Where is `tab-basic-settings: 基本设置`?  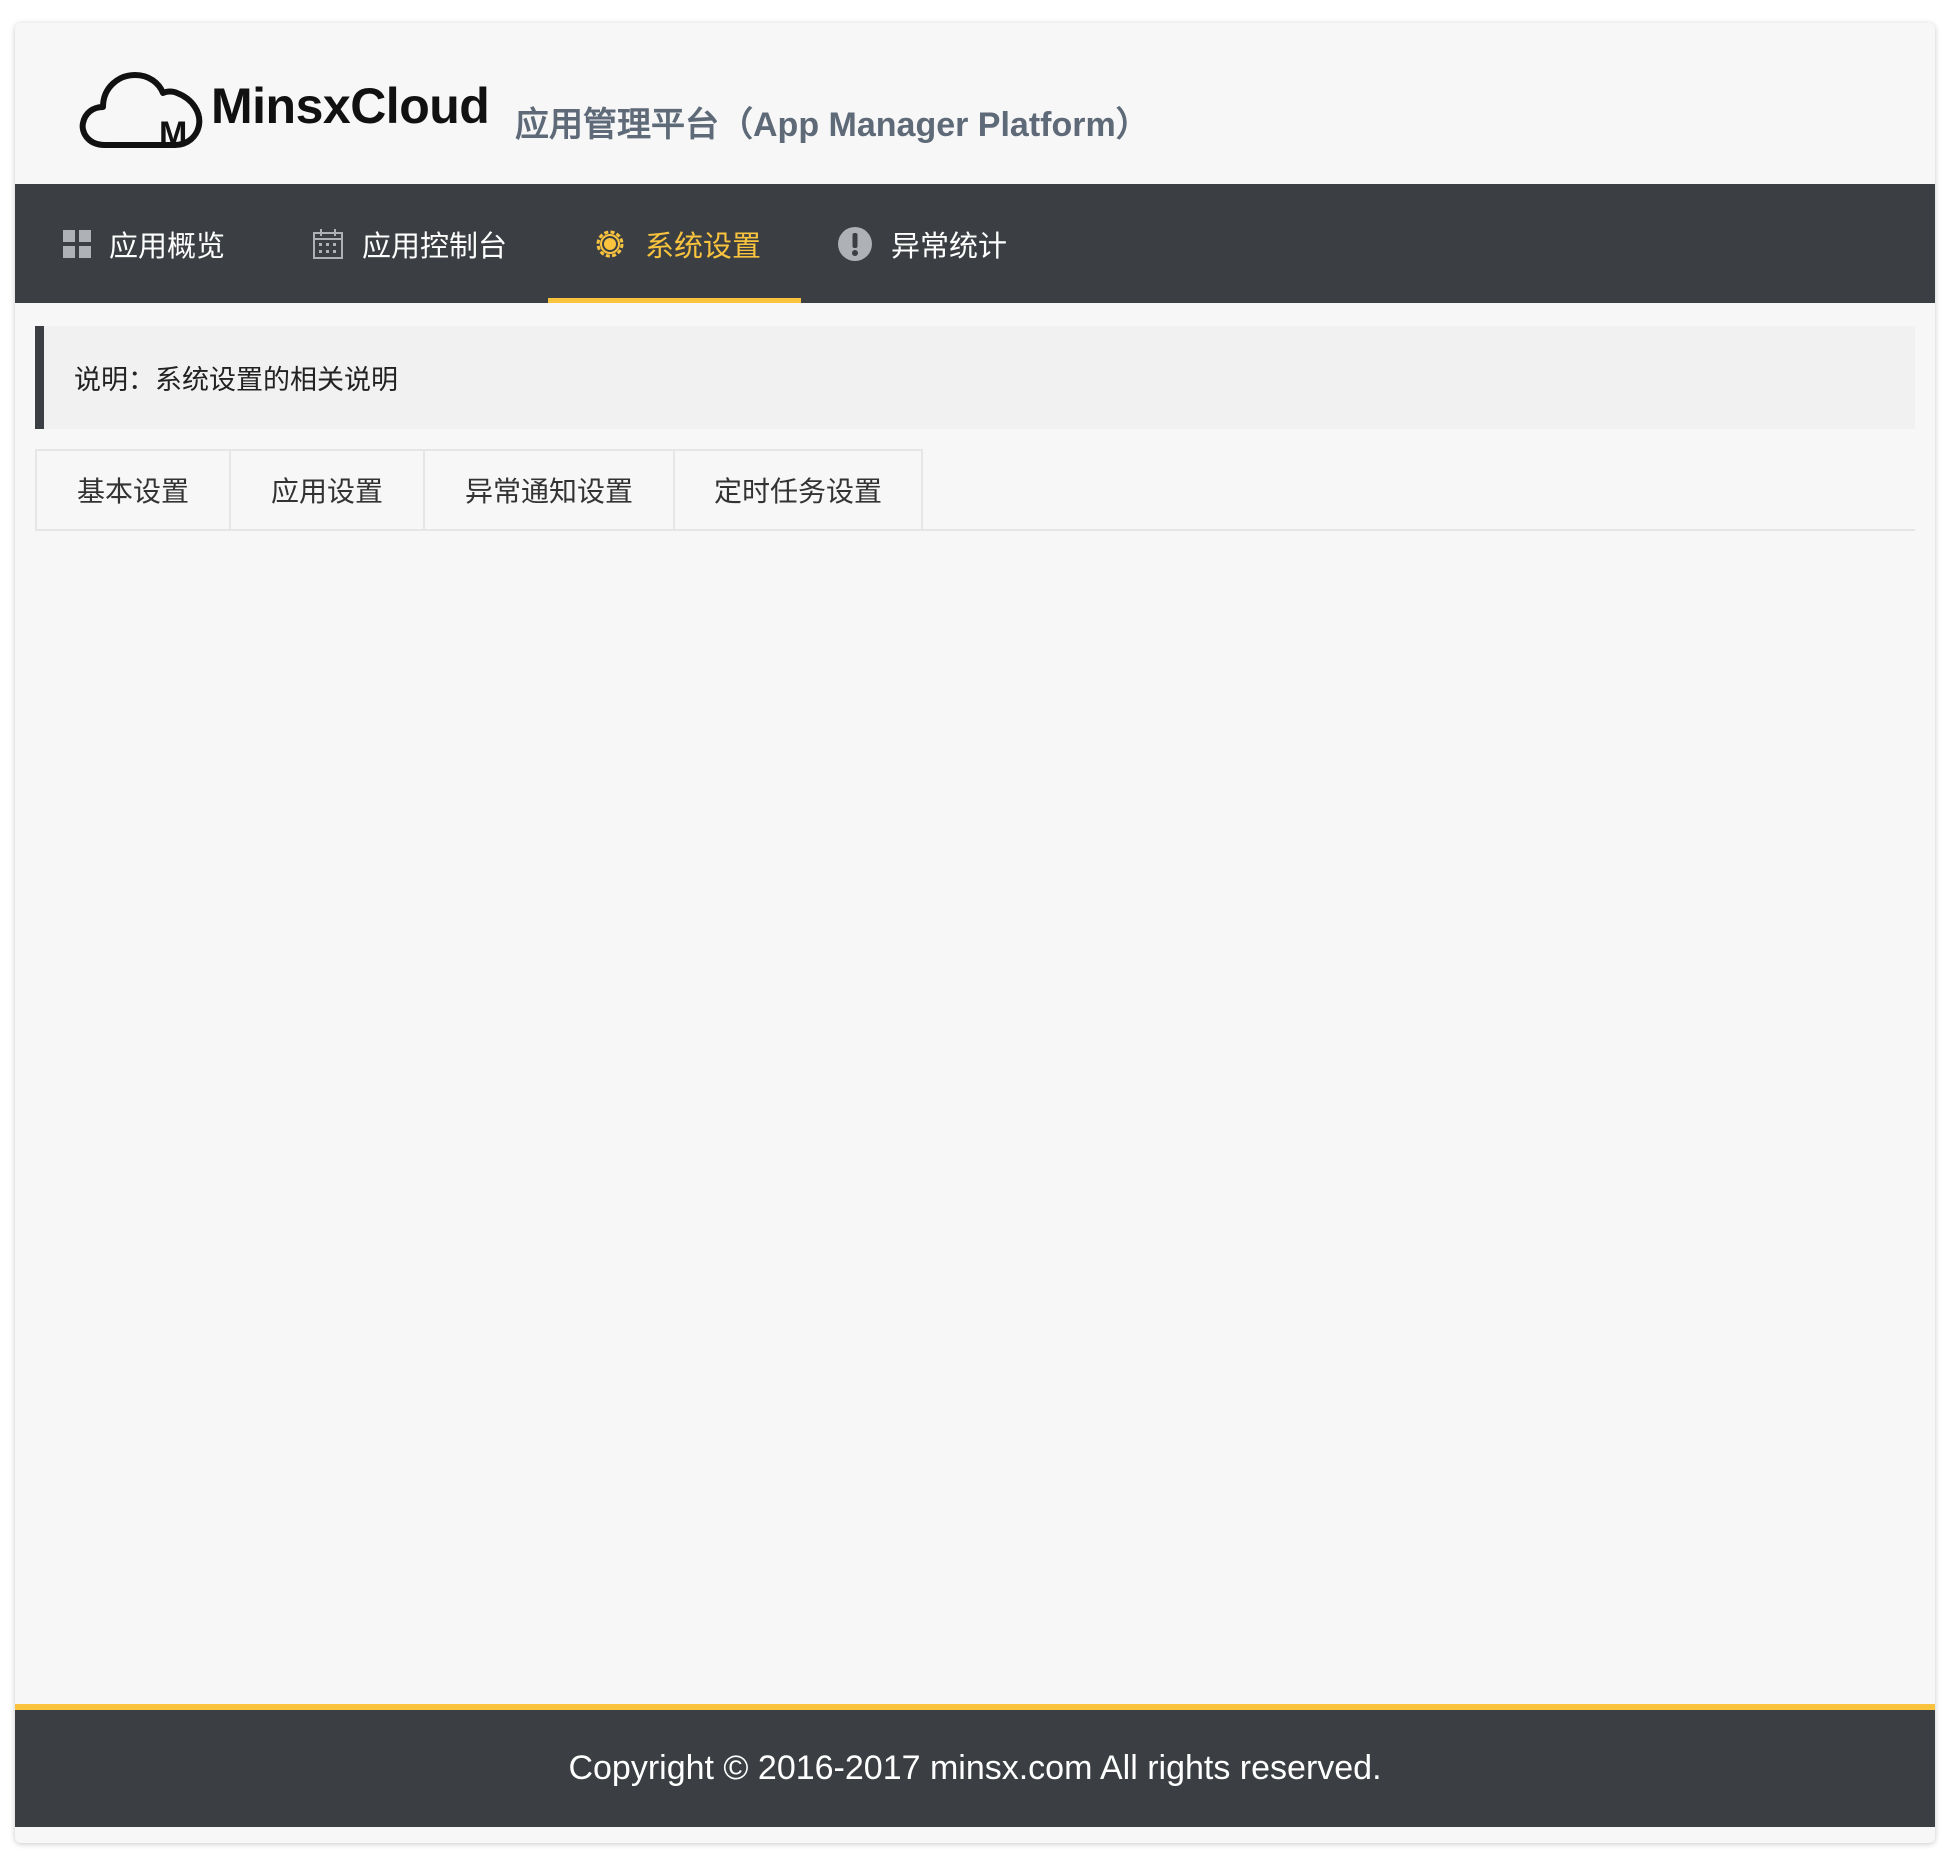
tab-basic-settings: 基本设置 is located at coordinates (132, 489).